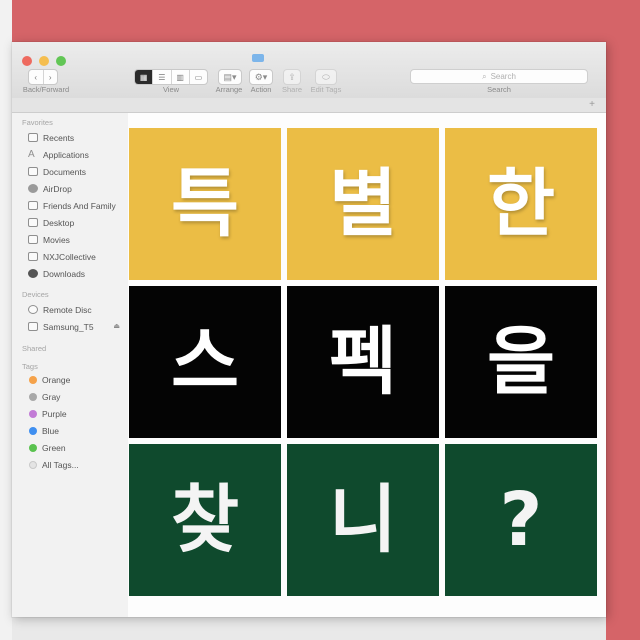 Image resolution: width=640 pixels, height=640 pixels. What do you see at coordinates (61, 61) in the screenshot?
I see `zoom-button` at bounding box center [61, 61].